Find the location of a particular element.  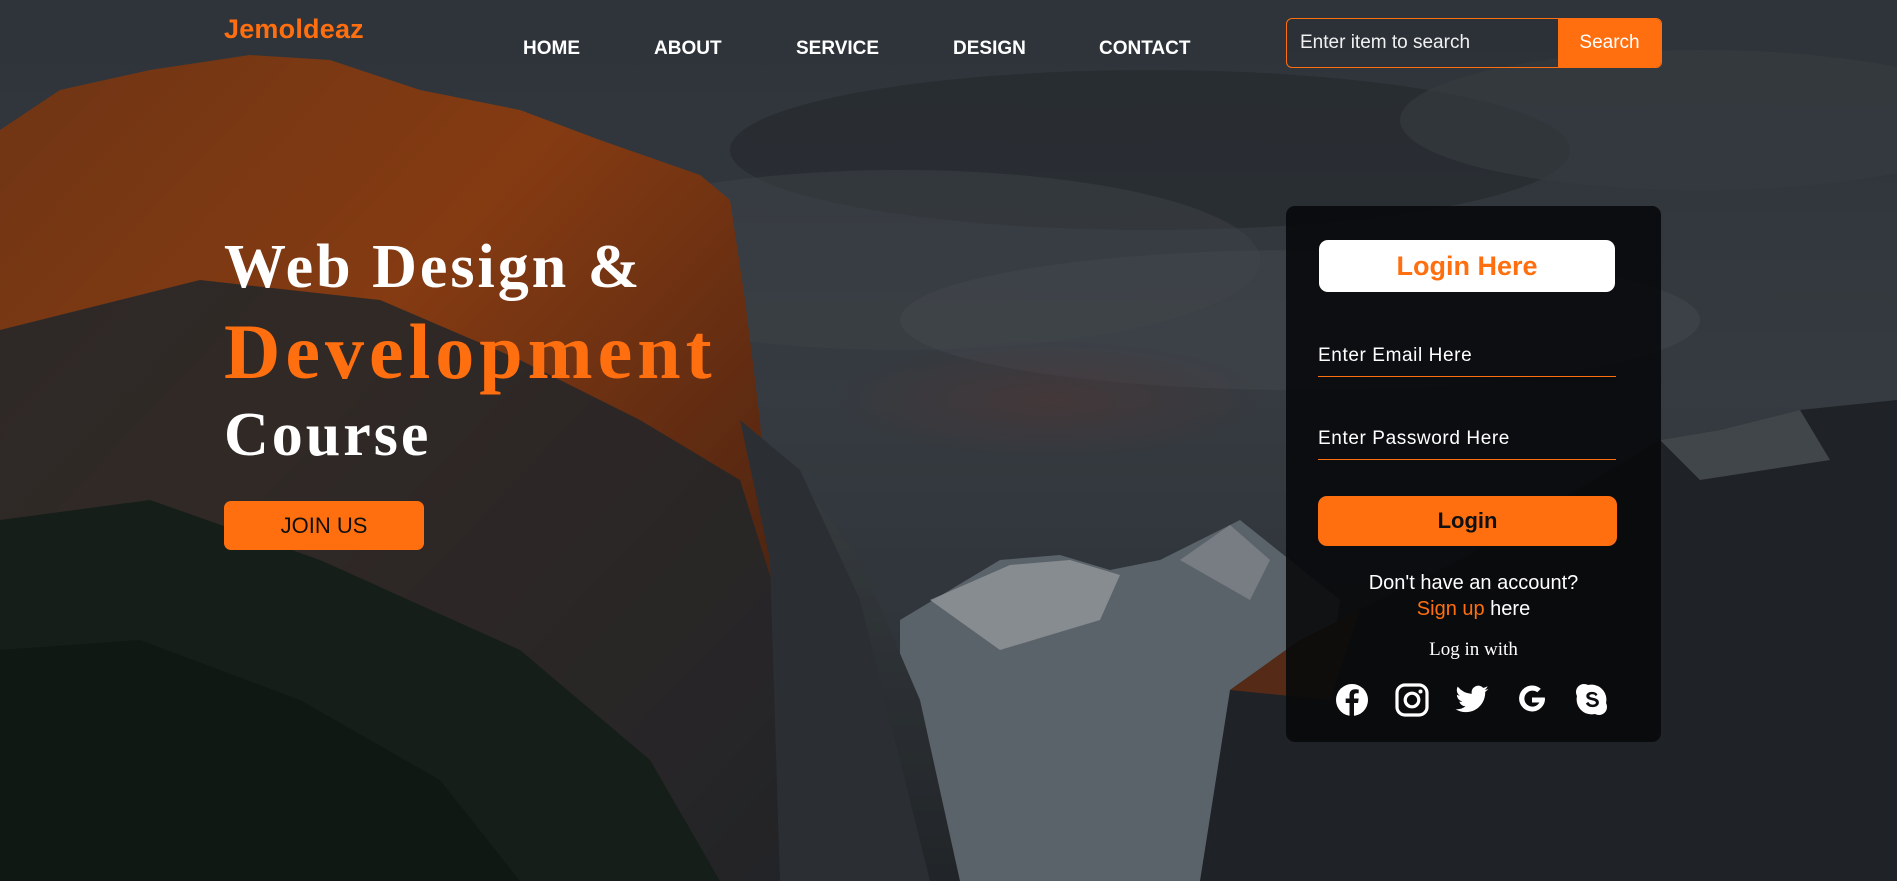

login-card-title: Login Here is located at coordinates (1467, 266).